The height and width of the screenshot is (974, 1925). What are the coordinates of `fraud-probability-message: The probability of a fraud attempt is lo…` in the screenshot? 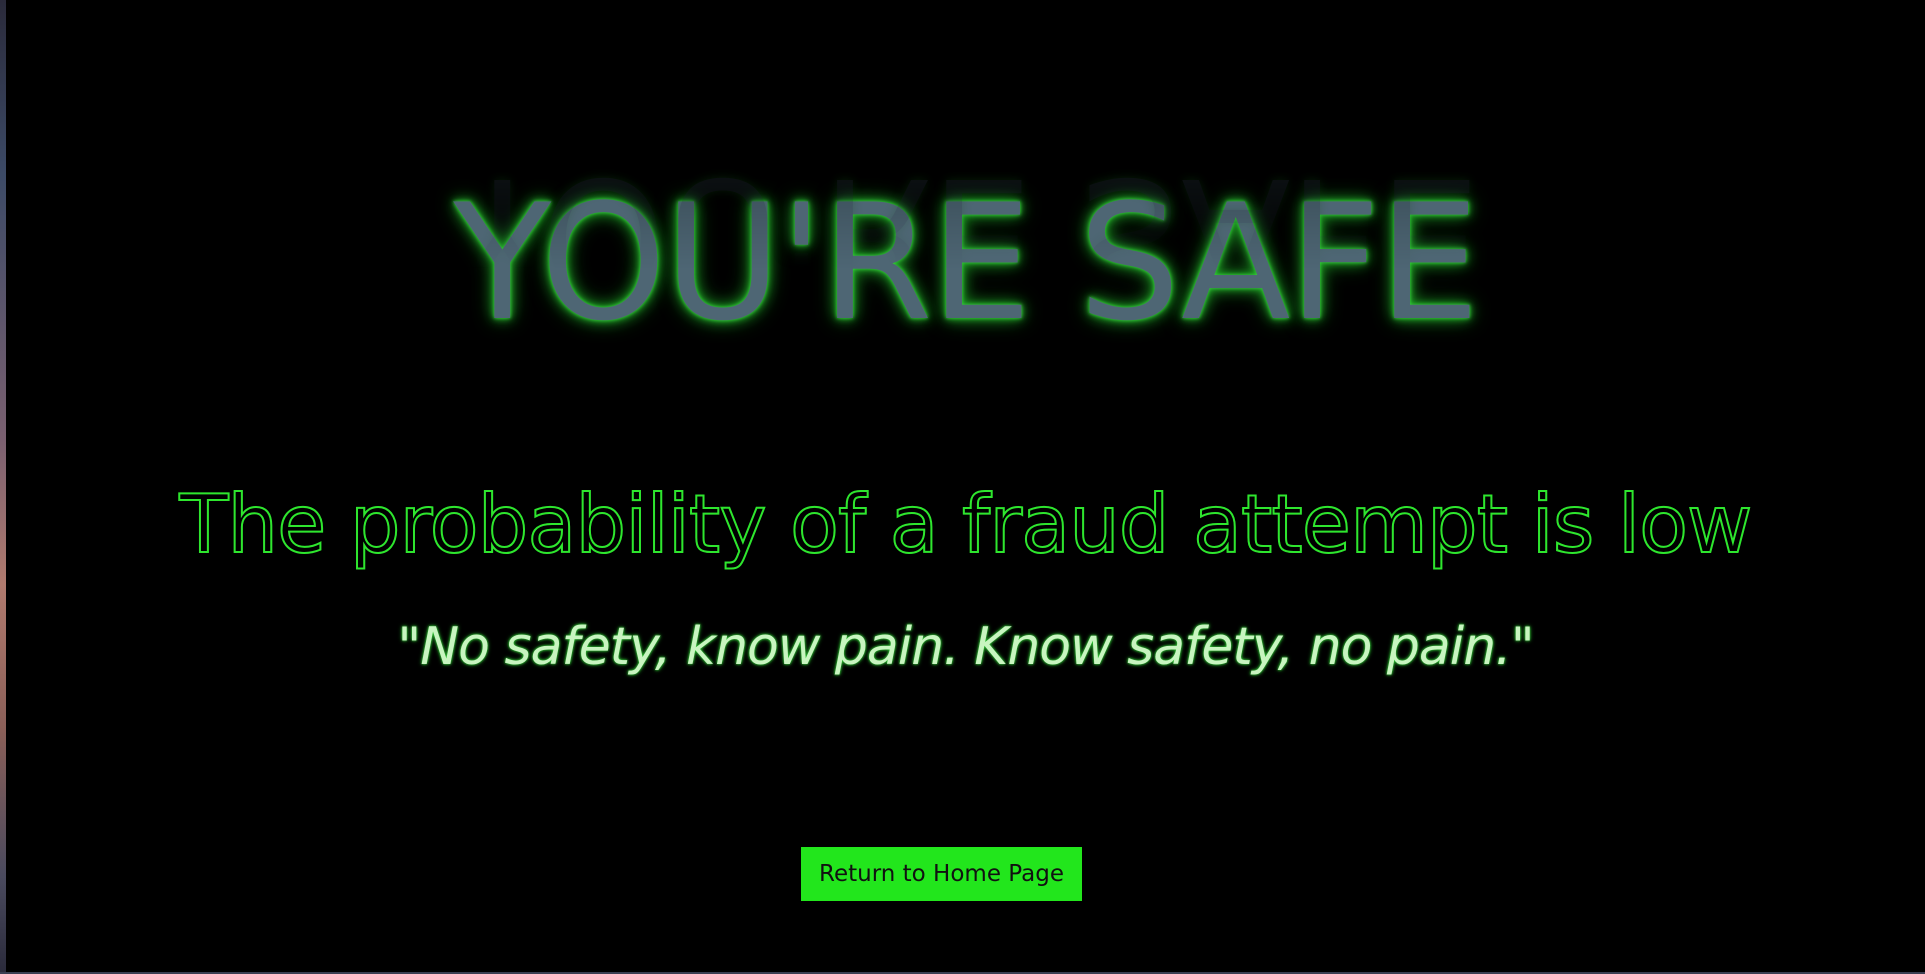 It's located at (966, 524).